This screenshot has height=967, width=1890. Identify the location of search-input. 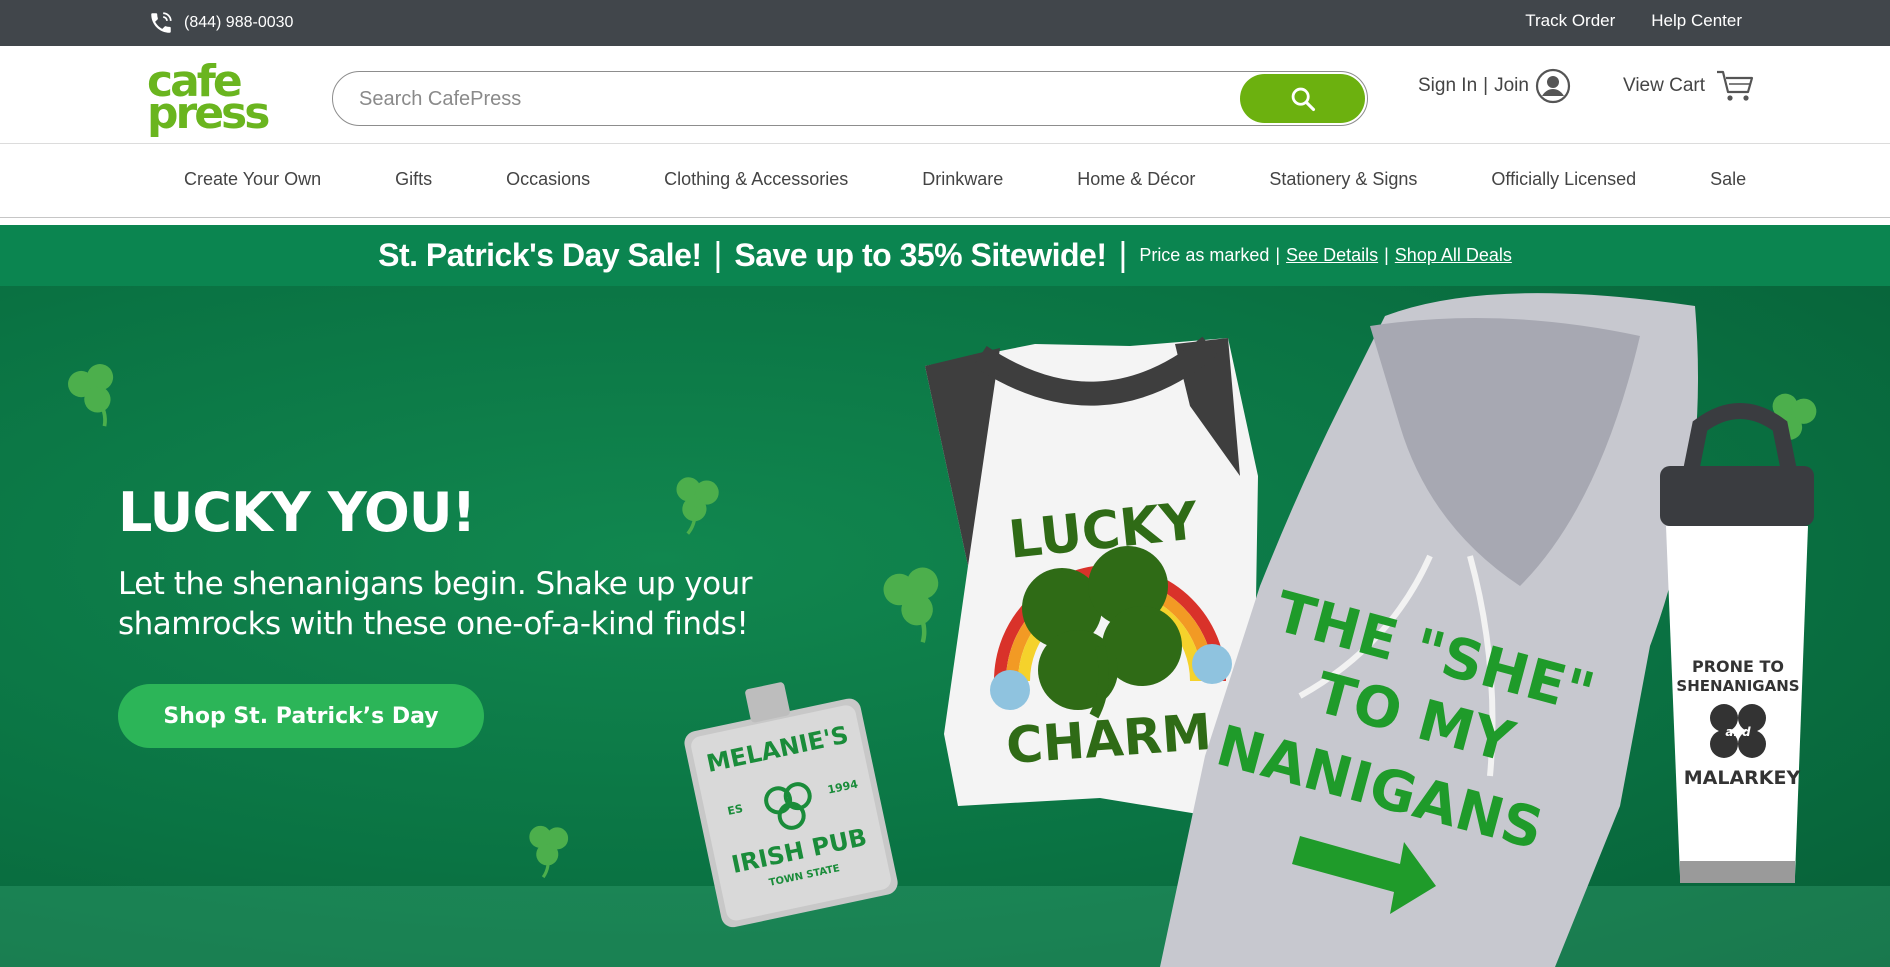
(789, 99).